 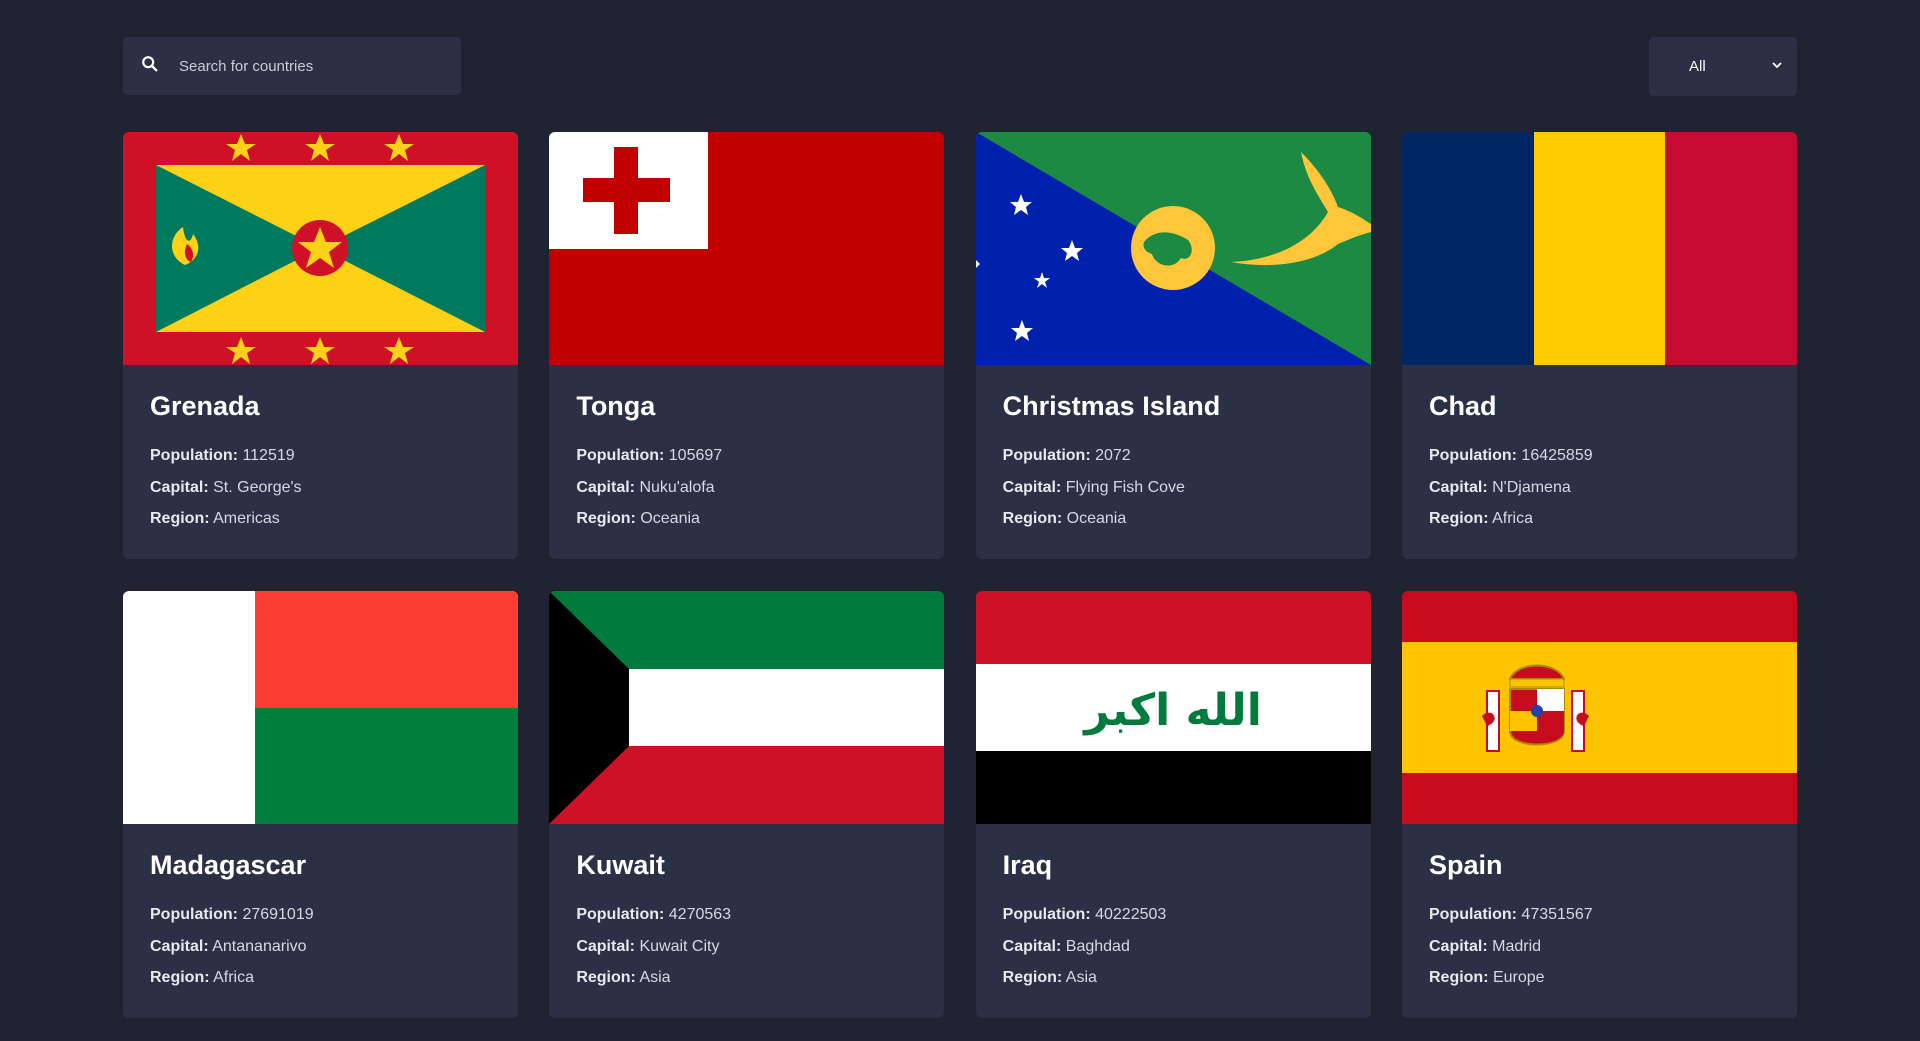 What do you see at coordinates (320, 915) in the screenshot?
I see `population-row: Population: 27691019` at bounding box center [320, 915].